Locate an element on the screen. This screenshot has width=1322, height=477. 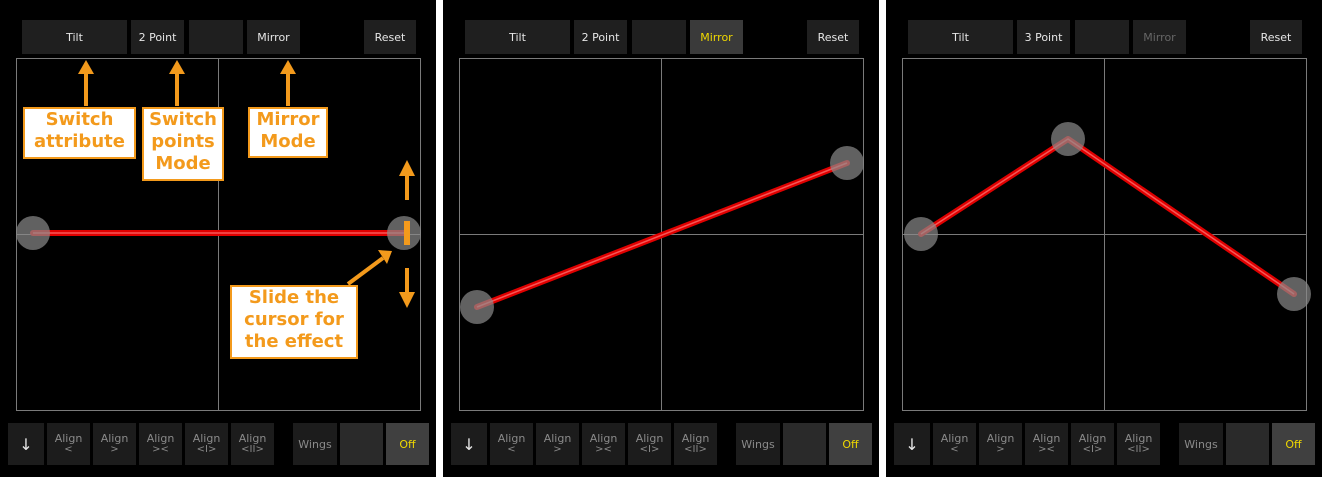
annotation-switch-points: Switch points Mode is located at coordinates (183, 144).